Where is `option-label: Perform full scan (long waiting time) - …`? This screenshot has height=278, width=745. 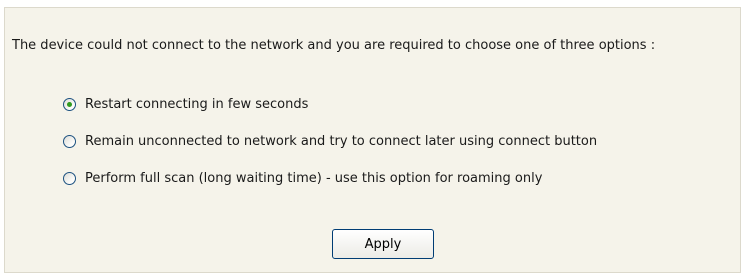
option-label: Perform full scan (long waiting time) - … is located at coordinates (314, 178).